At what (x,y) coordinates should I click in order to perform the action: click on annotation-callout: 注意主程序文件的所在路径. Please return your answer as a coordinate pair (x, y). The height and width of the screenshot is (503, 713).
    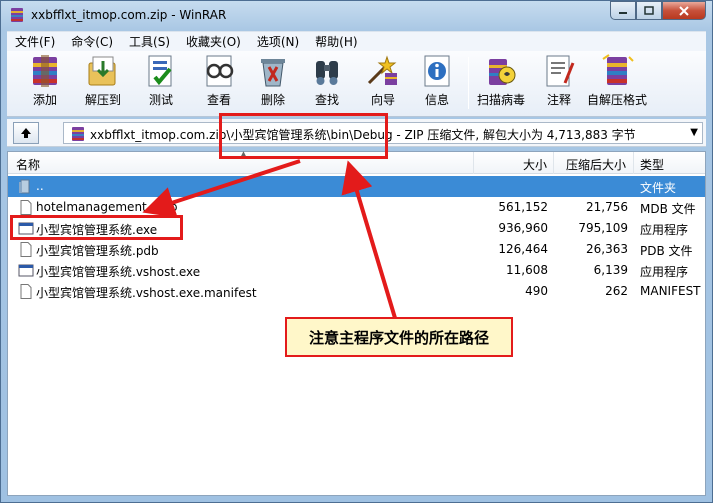
    Looking at the image, I should click on (399, 337).